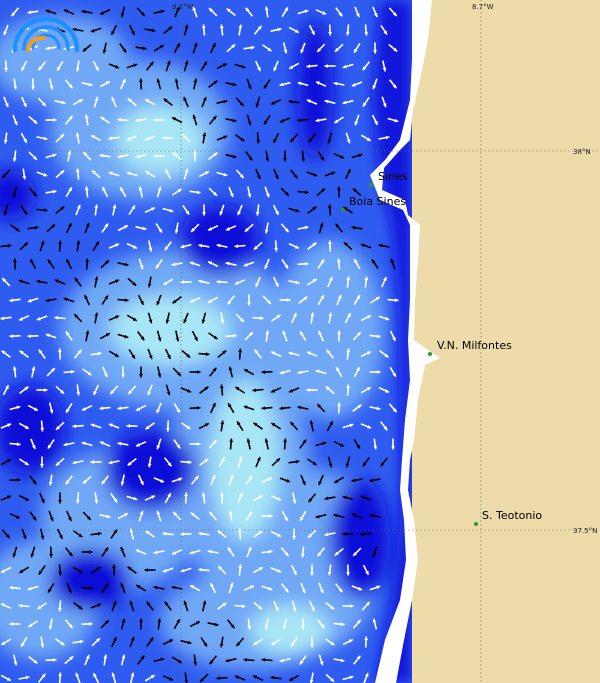  I want to click on place-label: Sines, so click(393, 176).